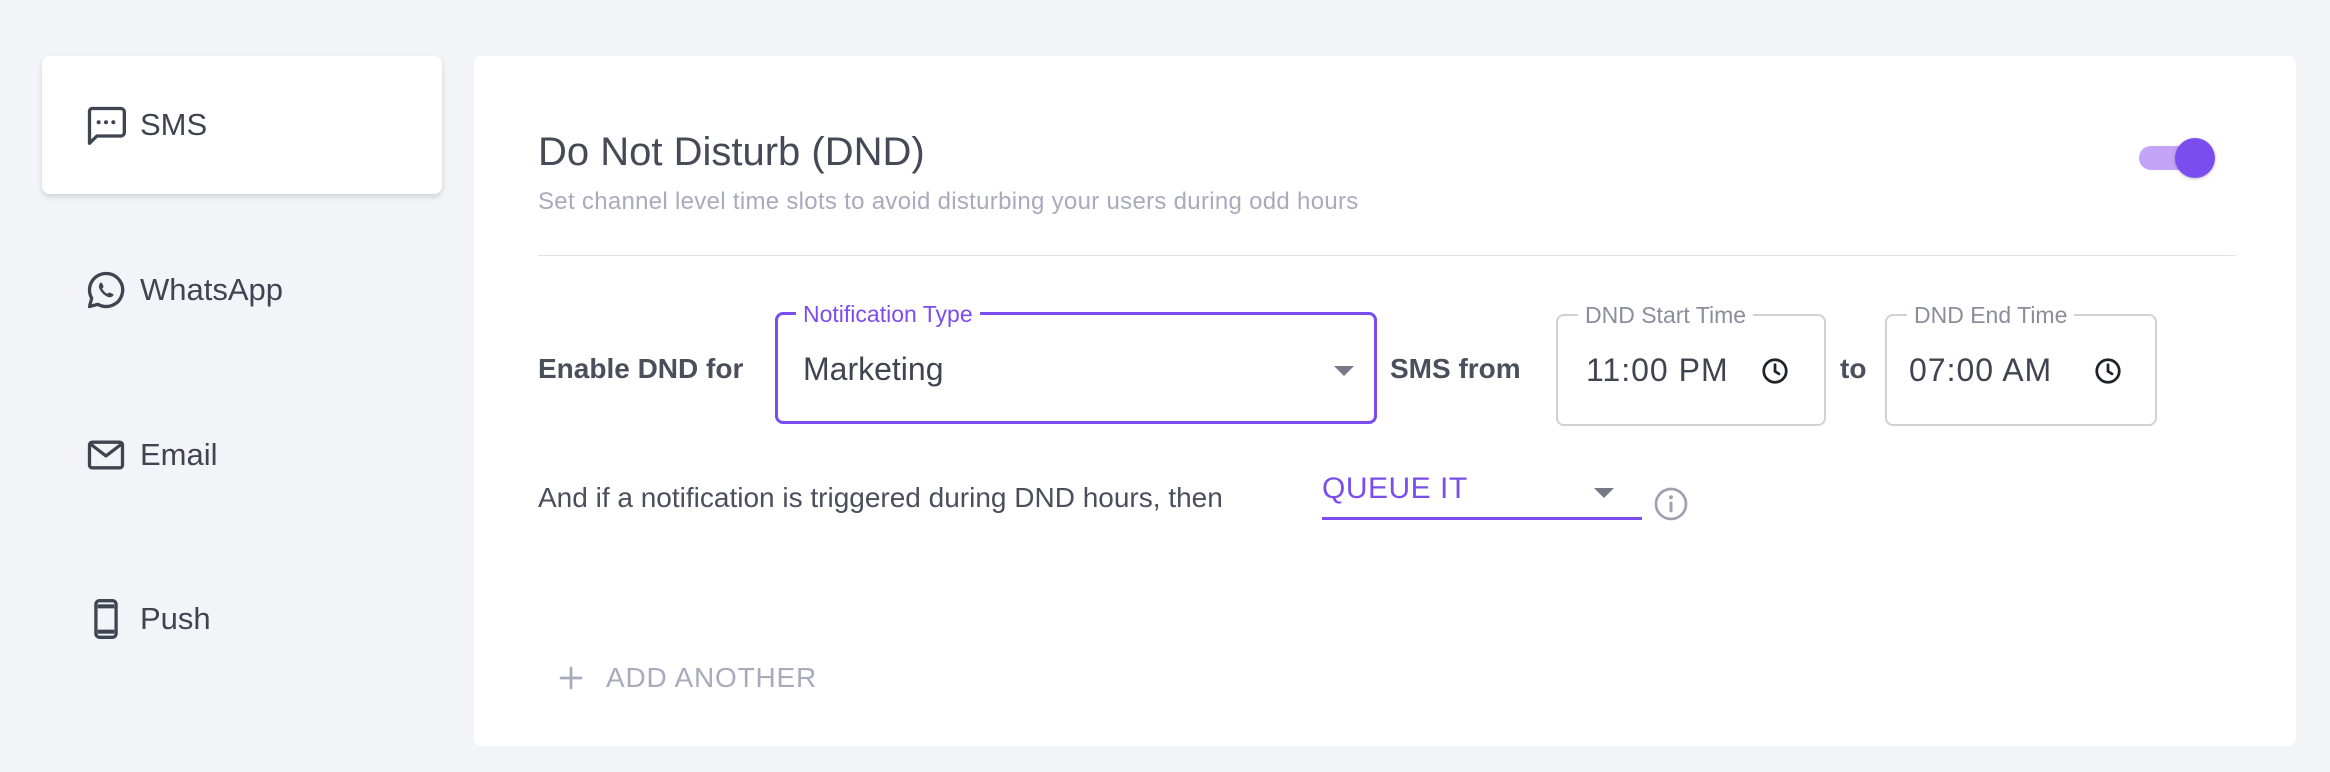  What do you see at coordinates (179, 454) in the screenshot?
I see `sidebar-item-label: Email` at bounding box center [179, 454].